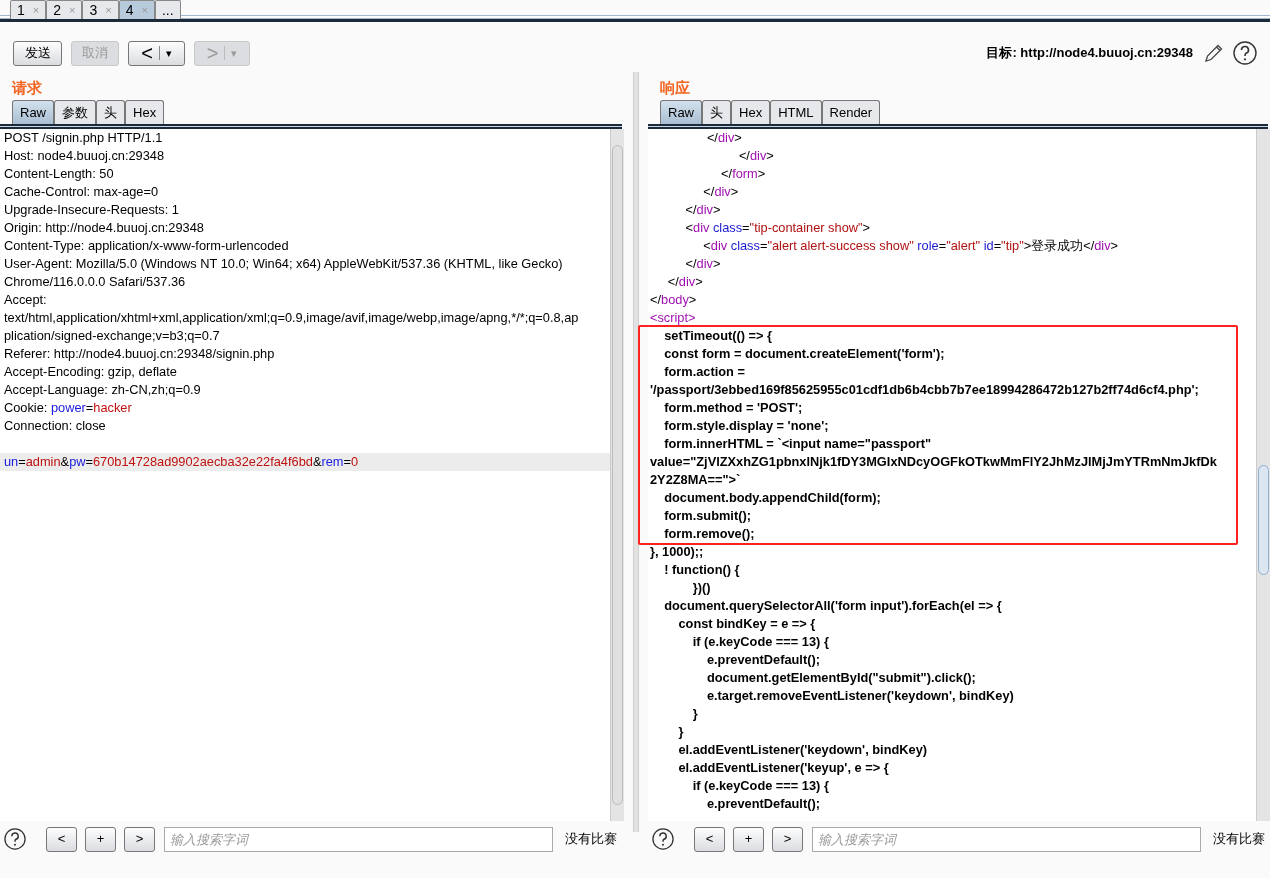 The image size is (1270, 878). Describe the element at coordinates (747, 624) in the screenshot. I see `code-line: const bindKey = e => {` at that location.